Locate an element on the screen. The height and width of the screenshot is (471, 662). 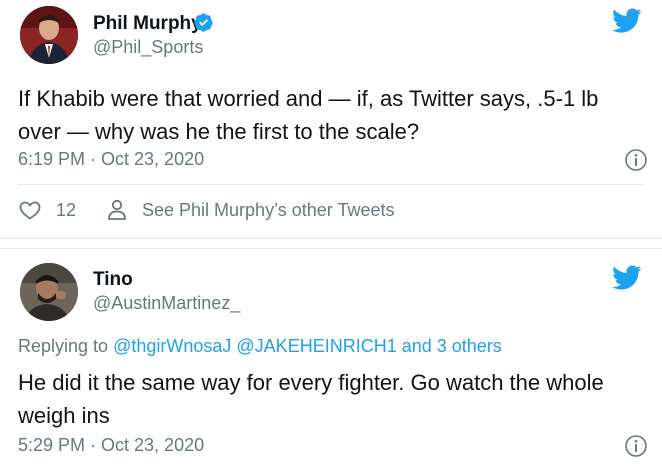
like-button: 12 is located at coordinates (47, 210).